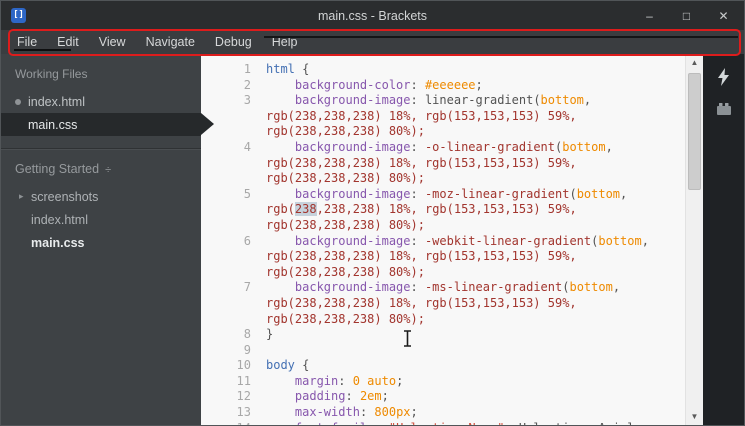 The height and width of the screenshot is (426, 745). Describe the element at coordinates (723, 16) in the screenshot. I see `close-button: ✕` at that location.